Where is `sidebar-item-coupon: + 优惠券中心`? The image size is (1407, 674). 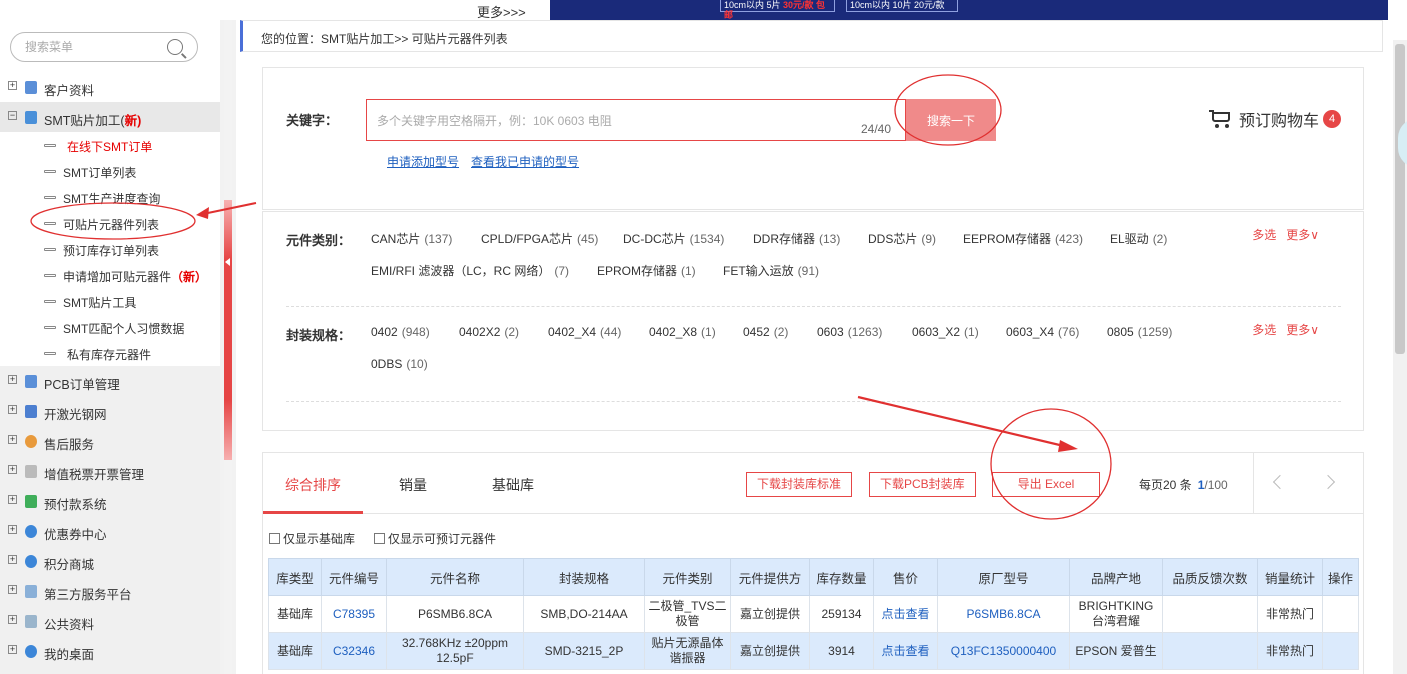
sidebar-item-coupon: + 优惠券中心 is located at coordinates (110, 531).